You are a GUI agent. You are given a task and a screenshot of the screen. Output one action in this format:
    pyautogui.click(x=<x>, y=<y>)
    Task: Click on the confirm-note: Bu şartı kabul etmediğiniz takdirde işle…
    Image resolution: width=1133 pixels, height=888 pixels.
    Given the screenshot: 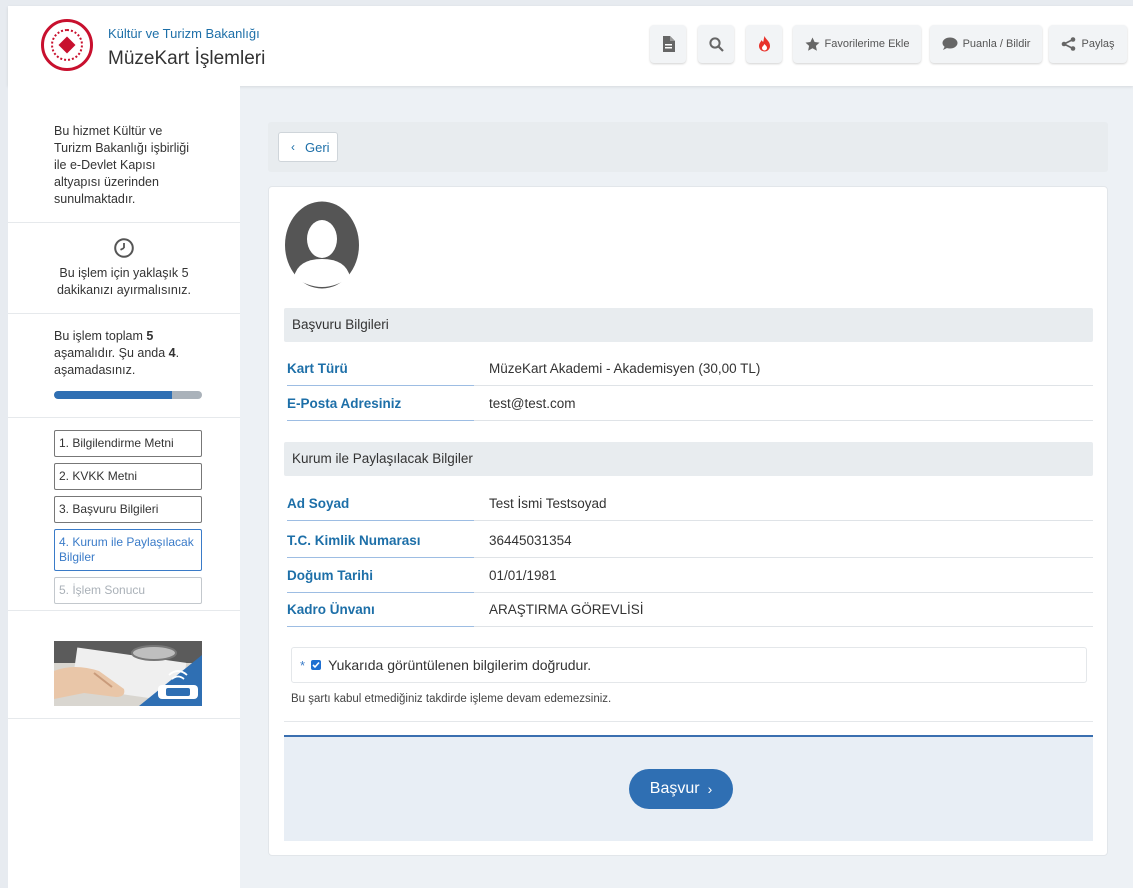 What is the action you would take?
    pyautogui.click(x=451, y=699)
    